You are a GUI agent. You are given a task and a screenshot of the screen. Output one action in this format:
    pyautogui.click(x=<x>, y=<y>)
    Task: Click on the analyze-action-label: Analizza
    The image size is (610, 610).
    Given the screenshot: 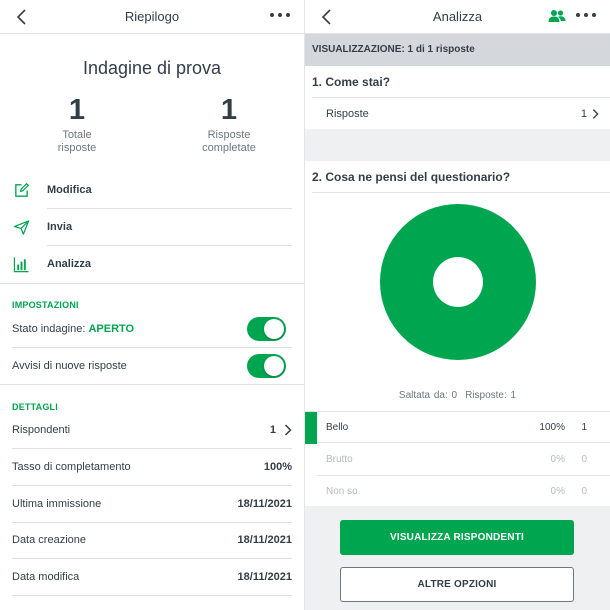 What is the action you would take?
    pyautogui.click(x=69, y=264)
    